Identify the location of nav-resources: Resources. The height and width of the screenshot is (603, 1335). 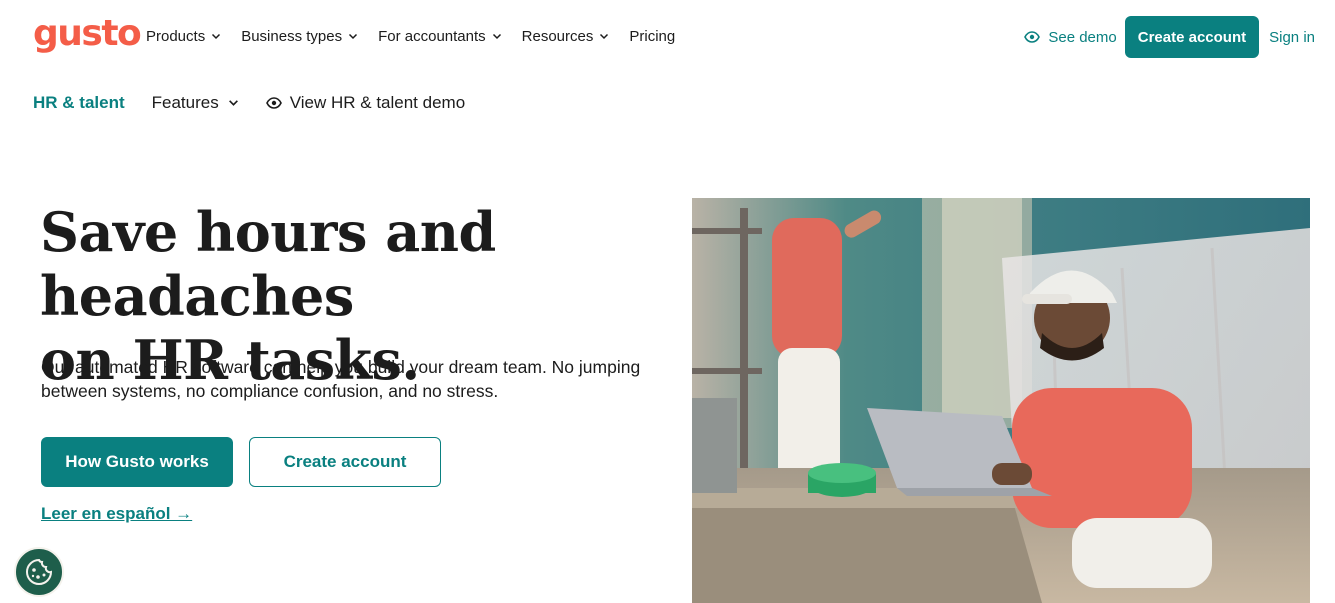
(566, 36).